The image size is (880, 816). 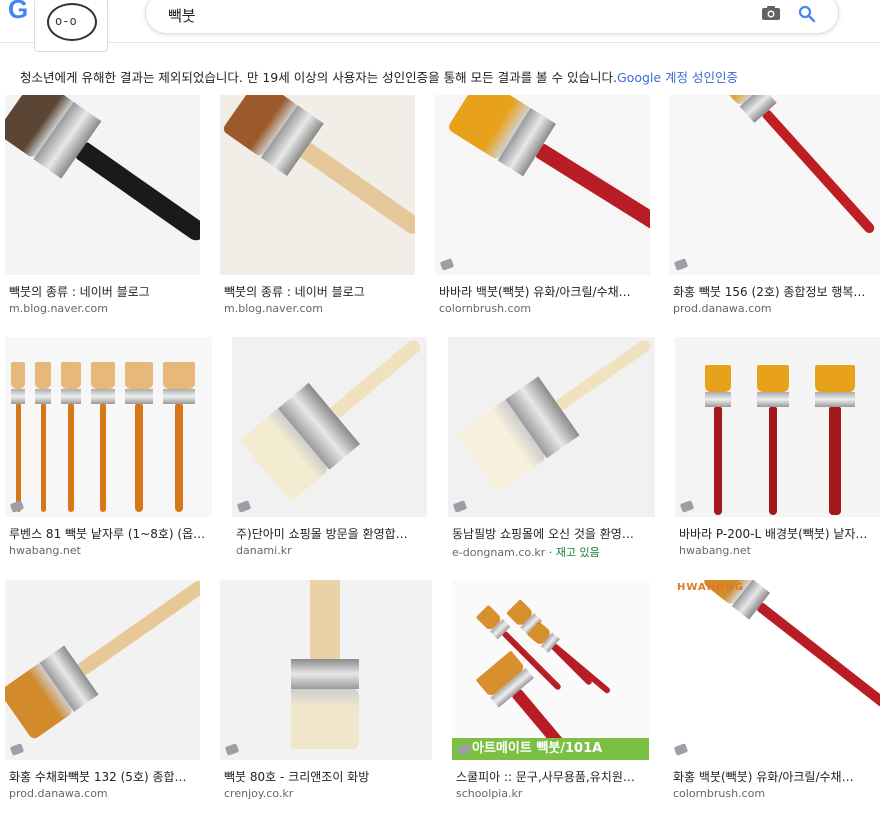 I want to click on result-source-domain: e-dongnam.co.kr, so click(x=498, y=552).